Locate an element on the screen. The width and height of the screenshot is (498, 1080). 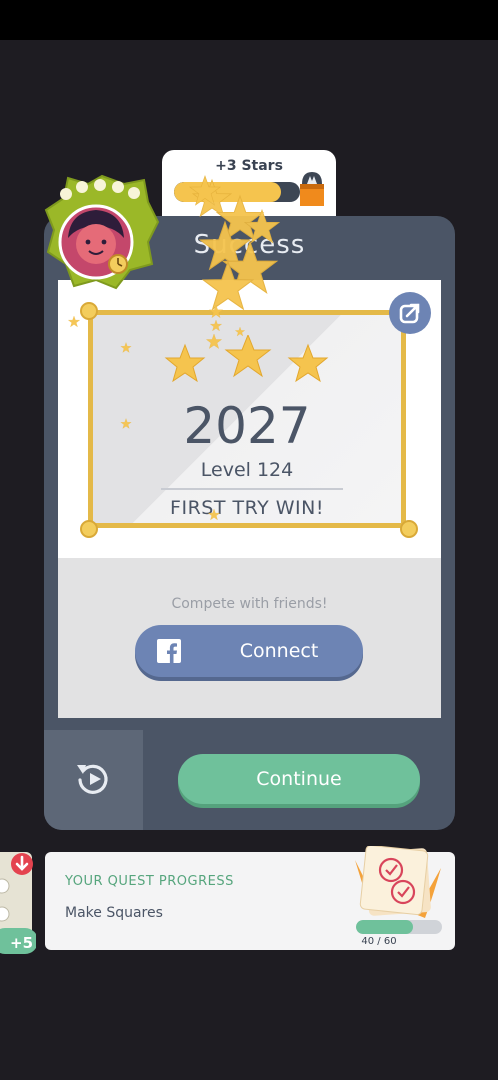
divider is located at coordinates (252, 489).